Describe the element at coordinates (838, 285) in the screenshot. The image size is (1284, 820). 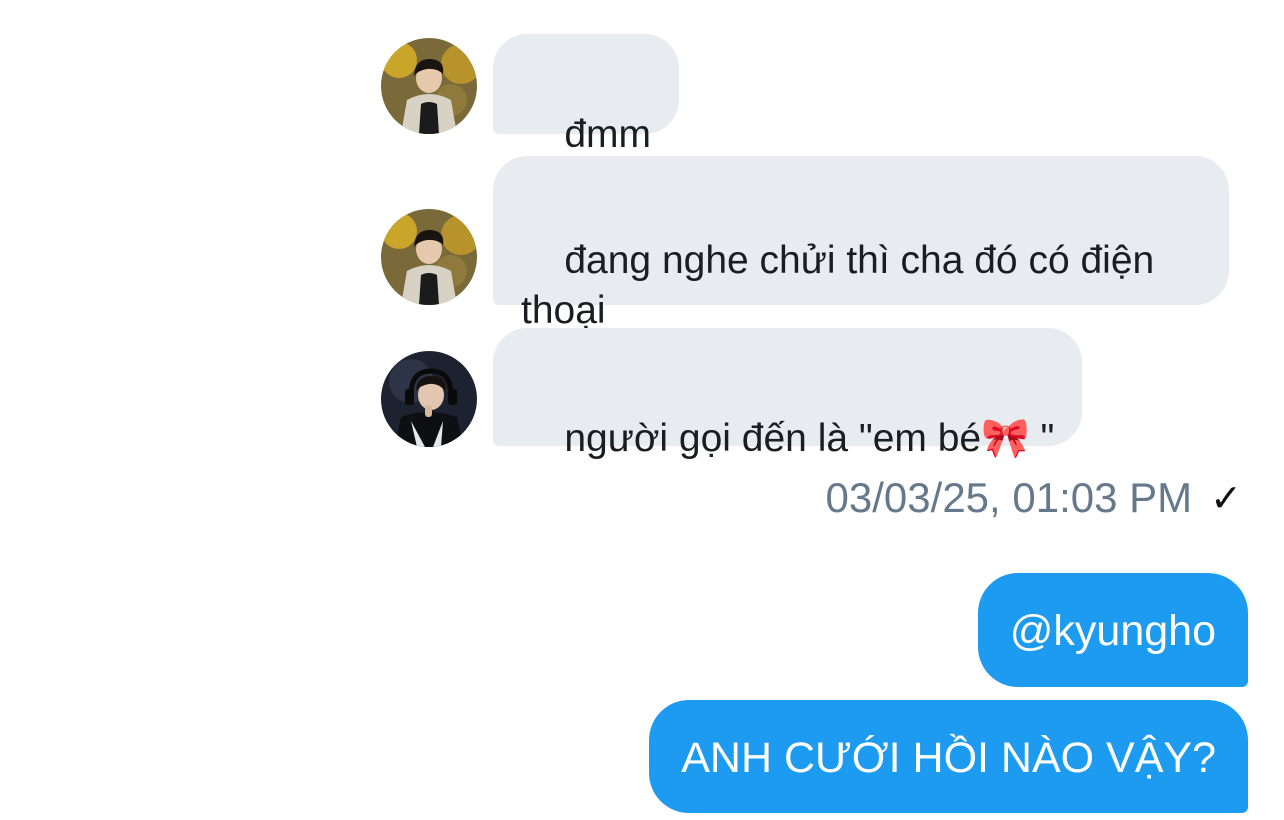
I see `message-text: đang nghe chửi thì cha đó có điện thoại` at that location.